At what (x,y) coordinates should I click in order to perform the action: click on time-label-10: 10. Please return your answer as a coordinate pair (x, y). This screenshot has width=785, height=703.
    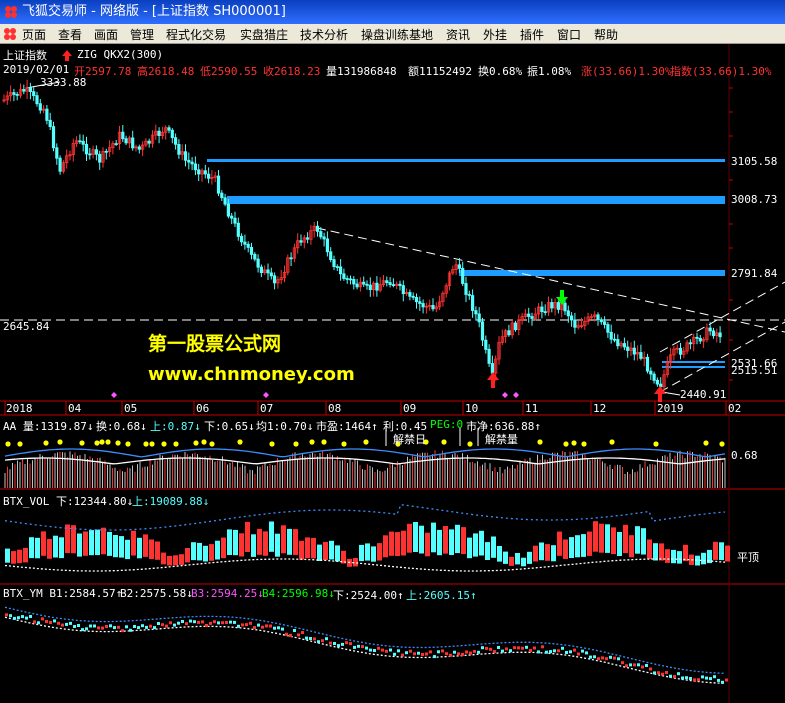
    Looking at the image, I should click on (472, 408).